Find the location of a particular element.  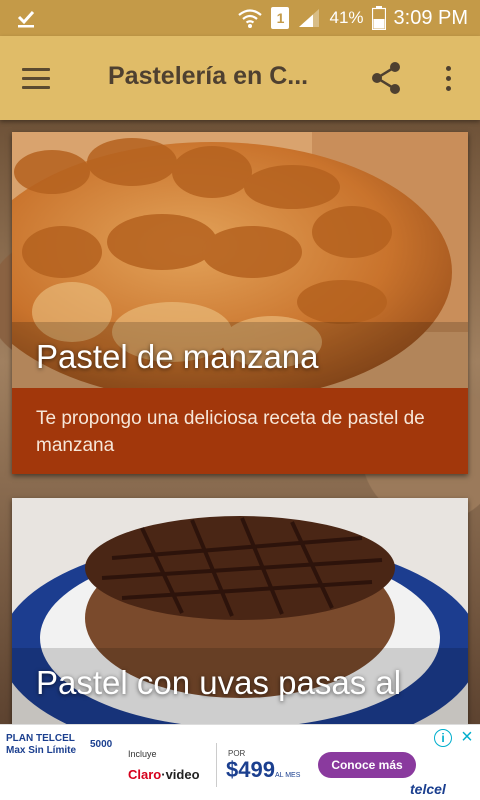

more-vert-icon is located at coordinates (448, 78).